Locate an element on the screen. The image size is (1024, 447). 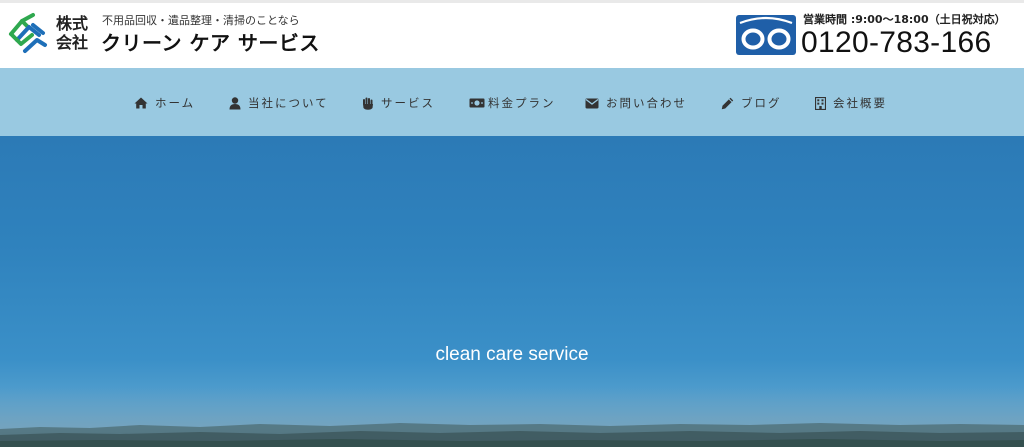
hero-title: clean care service is located at coordinates (512, 354).